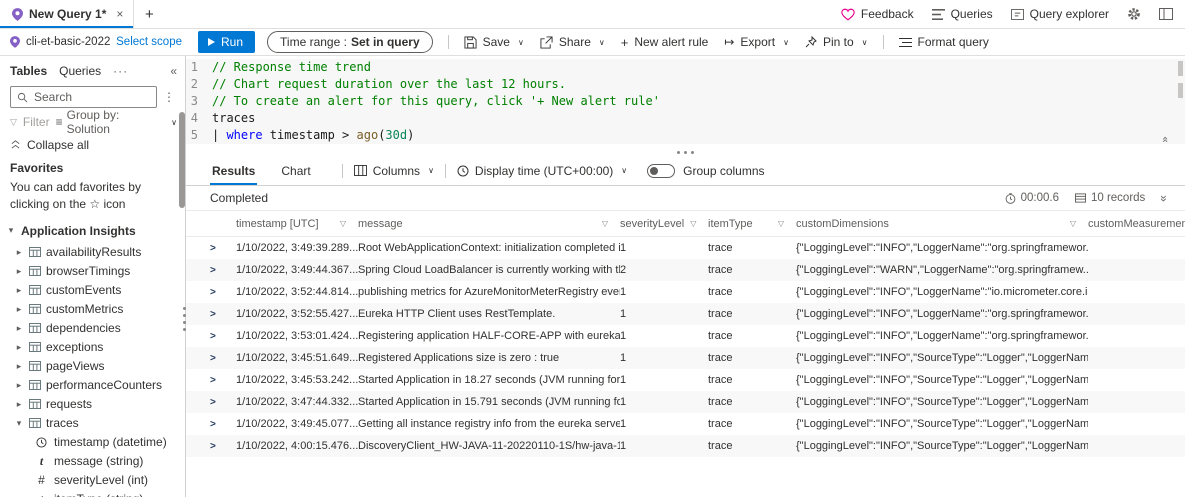 Image resolution: width=1185 pixels, height=497 pixels. Describe the element at coordinates (92, 385) in the screenshot. I see `sidebar-table-item: ▸ performanceCounters` at that location.